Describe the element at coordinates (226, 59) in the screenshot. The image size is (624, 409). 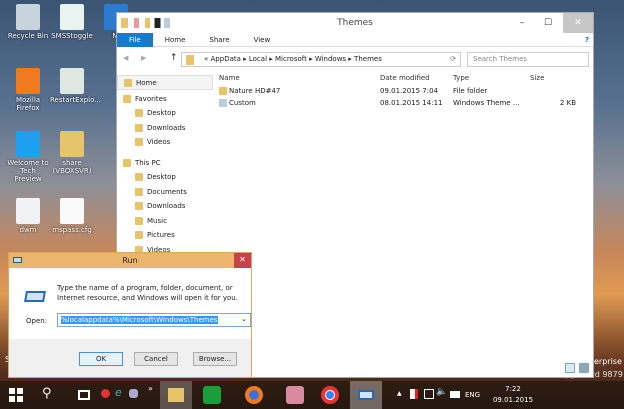
I see `breadcrumb-item: AppData` at that location.